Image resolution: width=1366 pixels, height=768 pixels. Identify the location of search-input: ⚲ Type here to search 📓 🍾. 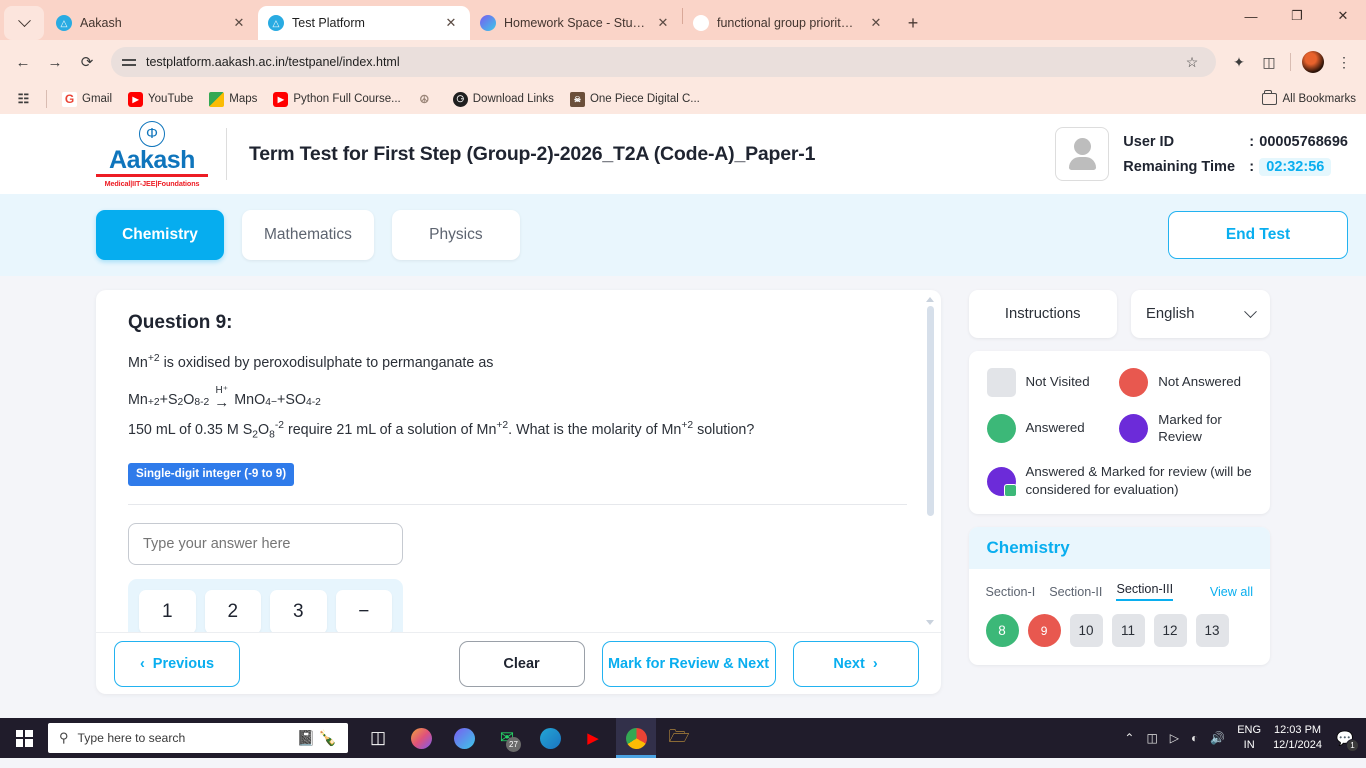
(198, 738).